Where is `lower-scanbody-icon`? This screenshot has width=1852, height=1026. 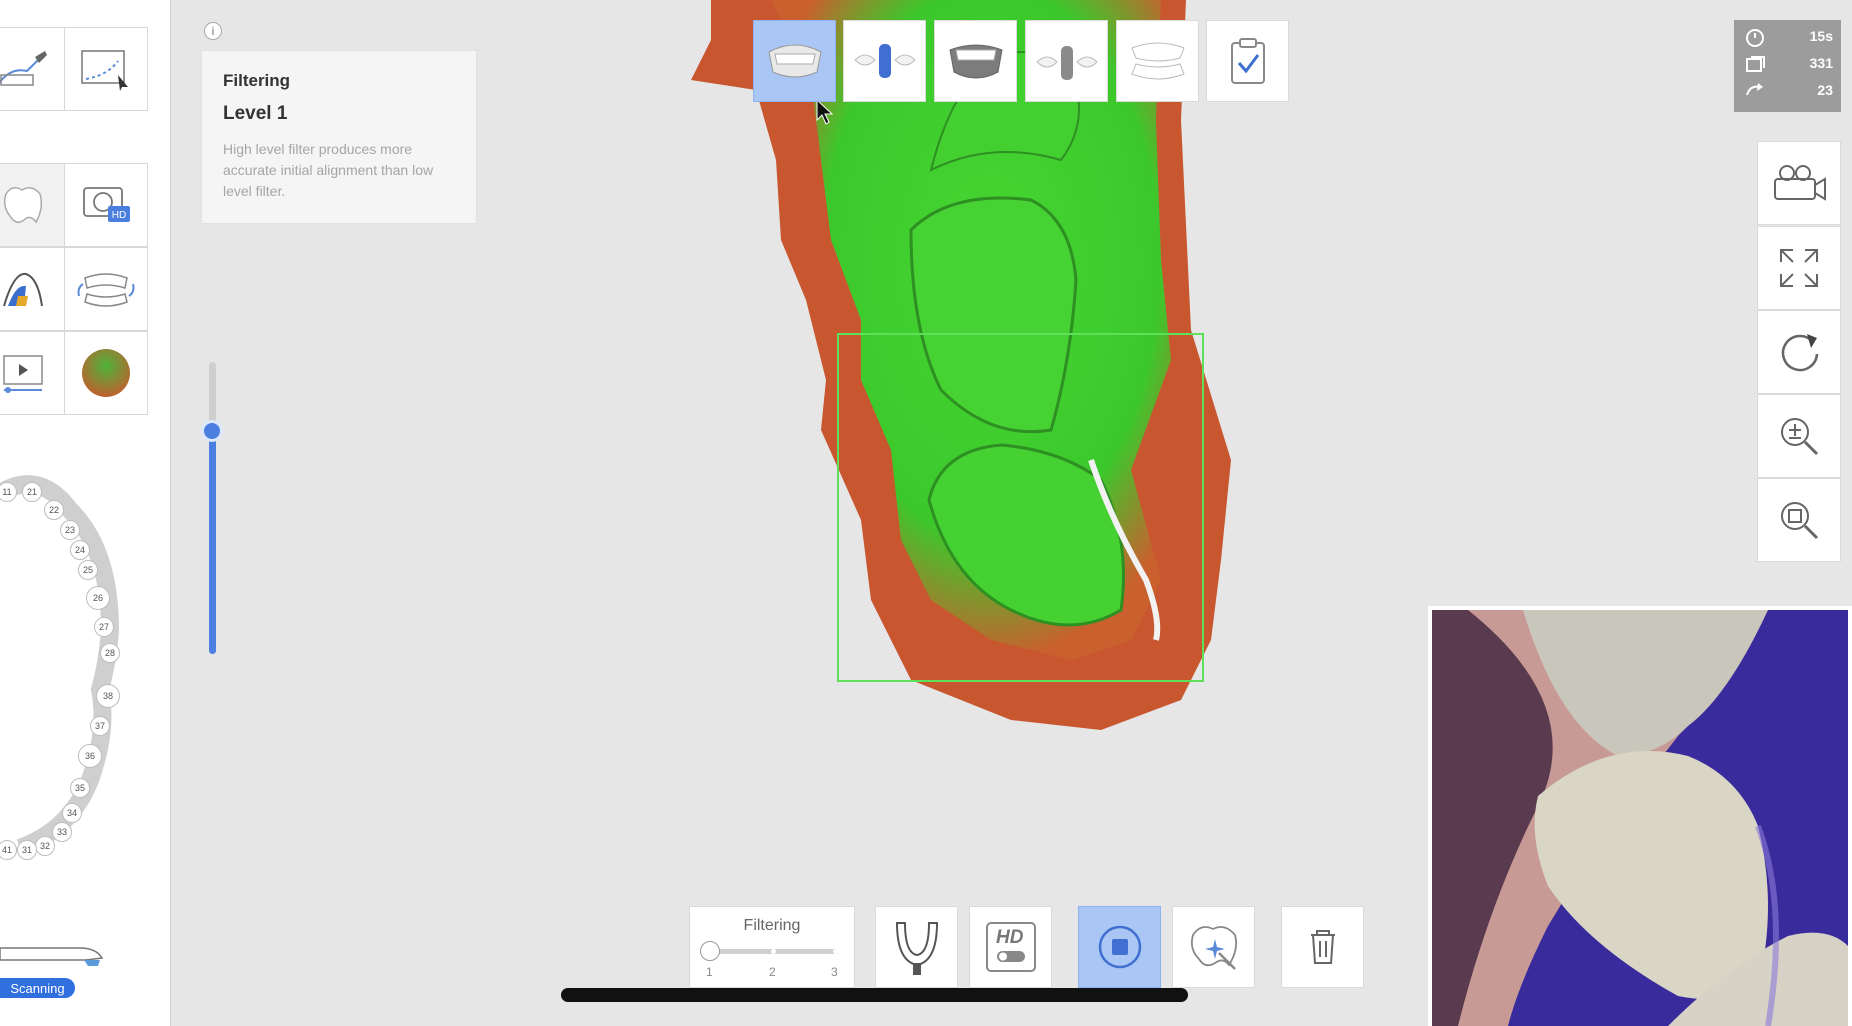
lower-scanbody-icon is located at coordinates (1066, 63).